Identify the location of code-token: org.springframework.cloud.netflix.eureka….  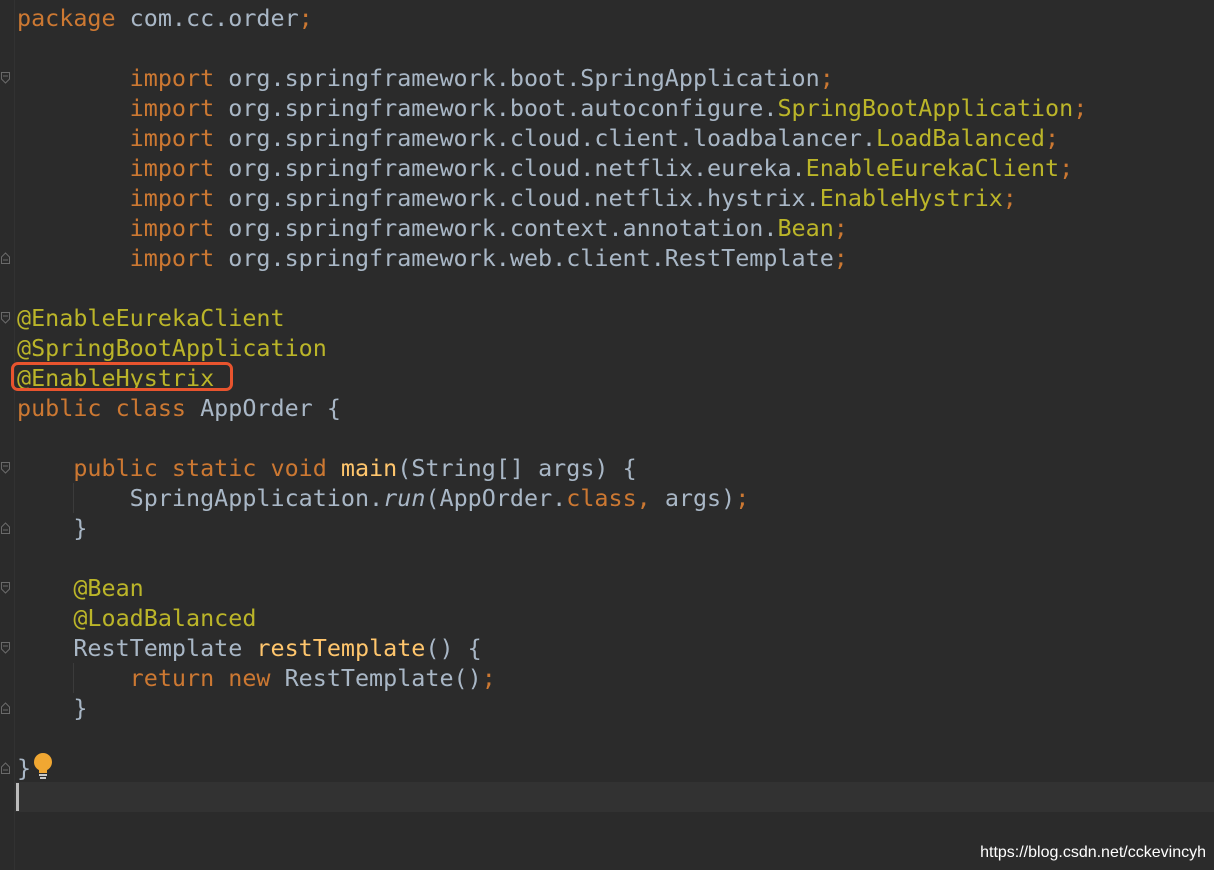
(510, 168).